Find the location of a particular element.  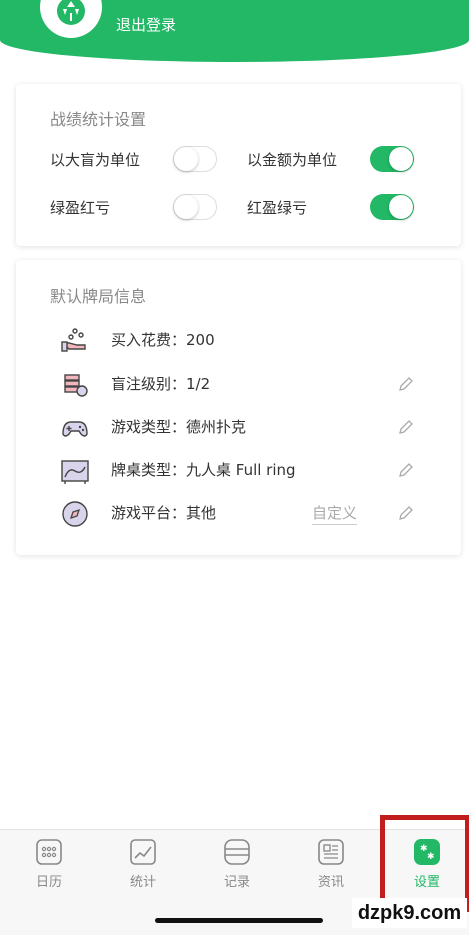

toggle-green-win-red-loss is located at coordinates (195, 207).